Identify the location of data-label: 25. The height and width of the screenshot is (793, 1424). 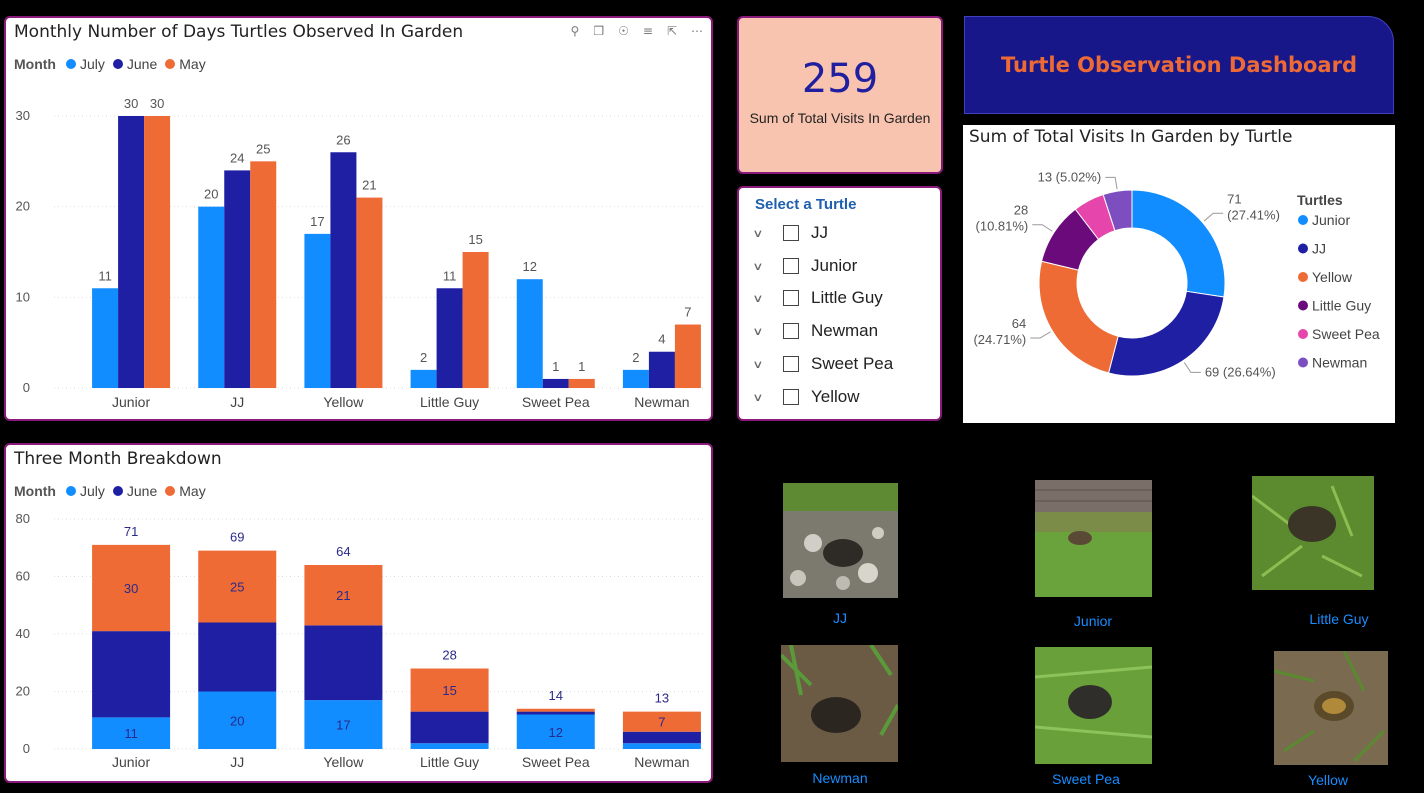
(263, 148).